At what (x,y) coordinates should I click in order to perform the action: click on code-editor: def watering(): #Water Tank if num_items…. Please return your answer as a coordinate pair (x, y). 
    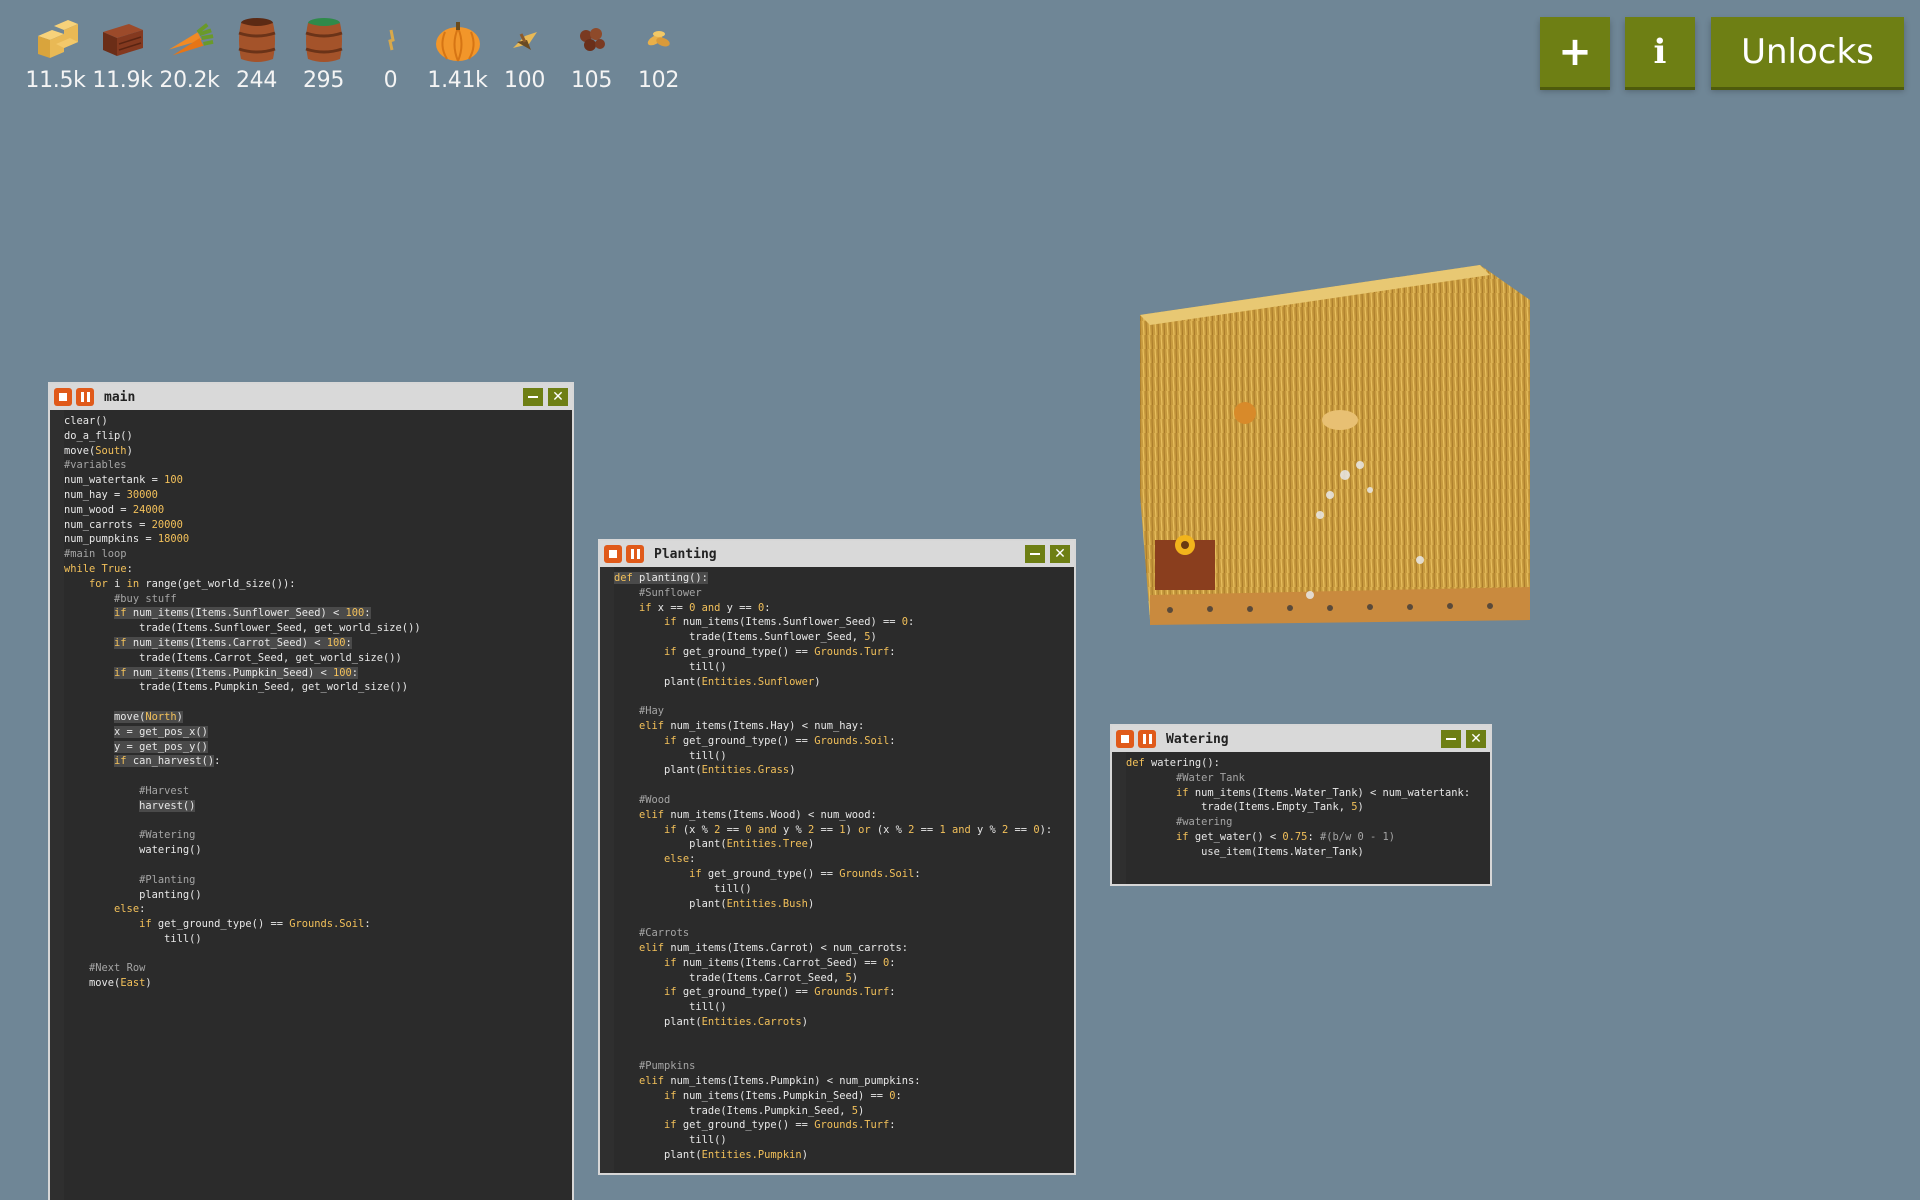
    Looking at the image, I should click on (1301, 806).